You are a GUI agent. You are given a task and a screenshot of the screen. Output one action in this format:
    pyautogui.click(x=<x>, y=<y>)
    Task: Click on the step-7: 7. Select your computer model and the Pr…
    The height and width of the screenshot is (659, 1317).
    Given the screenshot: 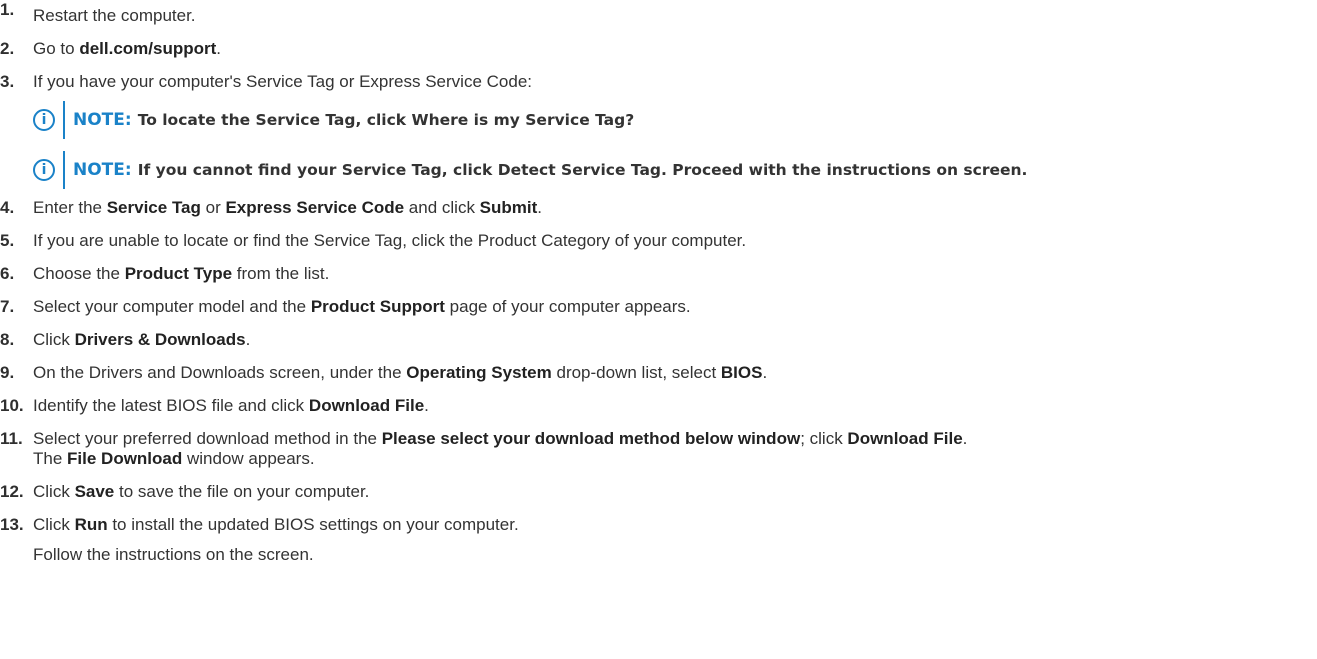 What is the action you would take?
    pyautogui.click(x=658, y=307)
    